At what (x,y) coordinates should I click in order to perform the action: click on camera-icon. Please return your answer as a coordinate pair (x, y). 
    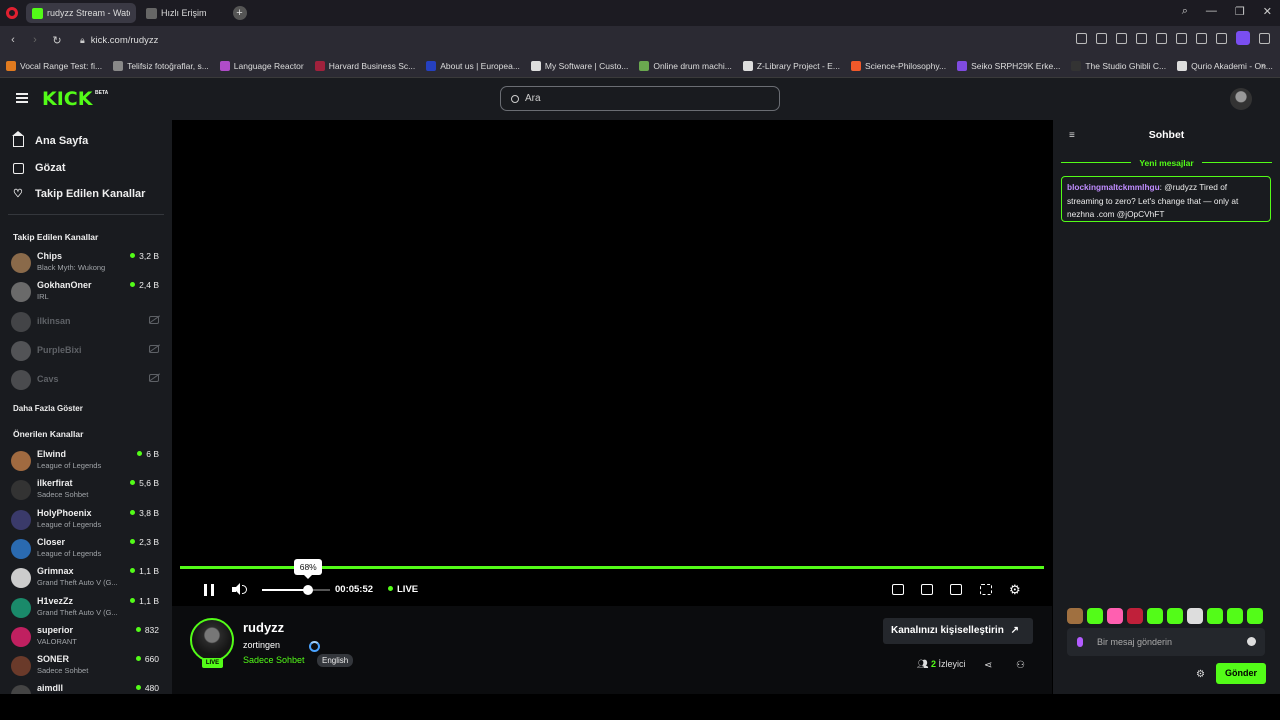
    Looking at the image, I should click on (1101, 38).